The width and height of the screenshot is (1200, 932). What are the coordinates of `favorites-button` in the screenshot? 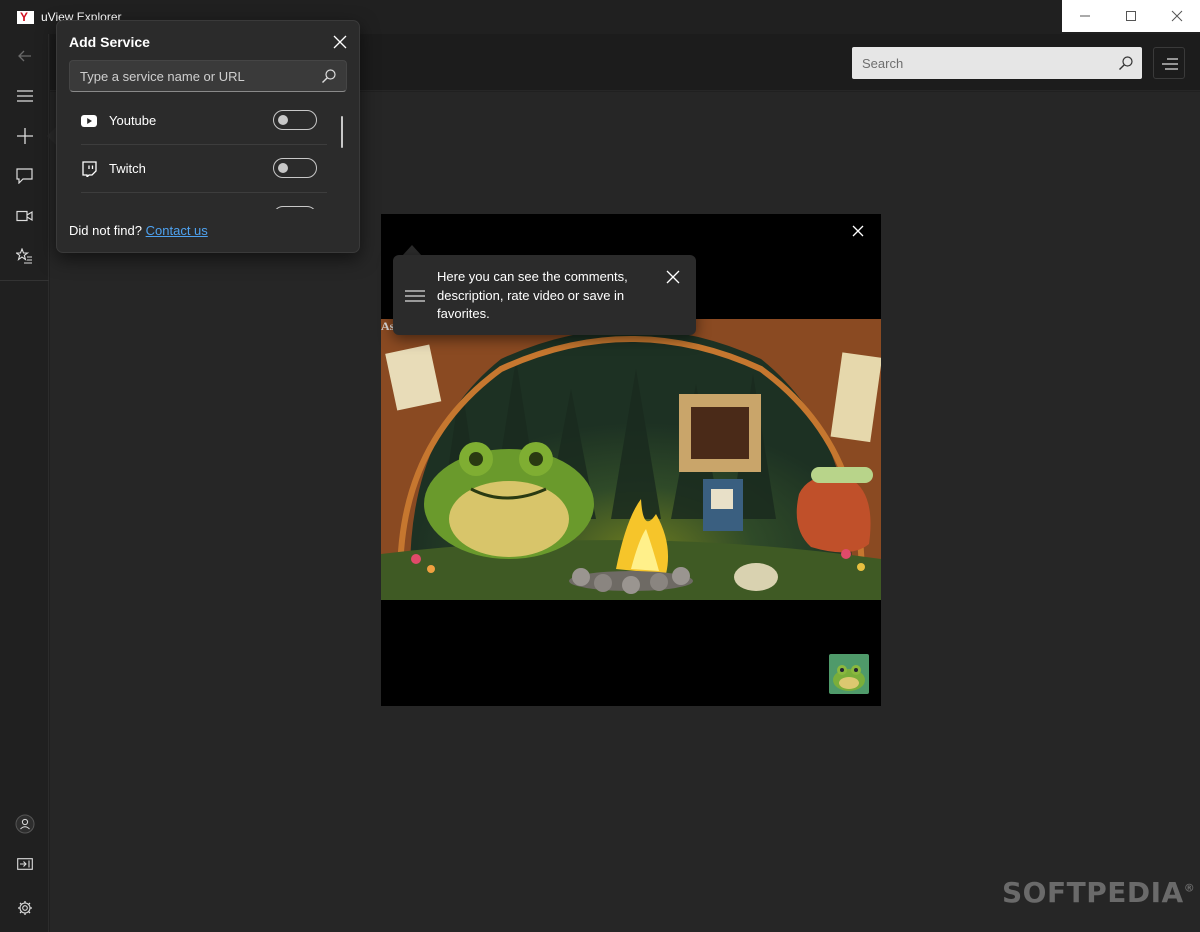 It's located at (24, 256).